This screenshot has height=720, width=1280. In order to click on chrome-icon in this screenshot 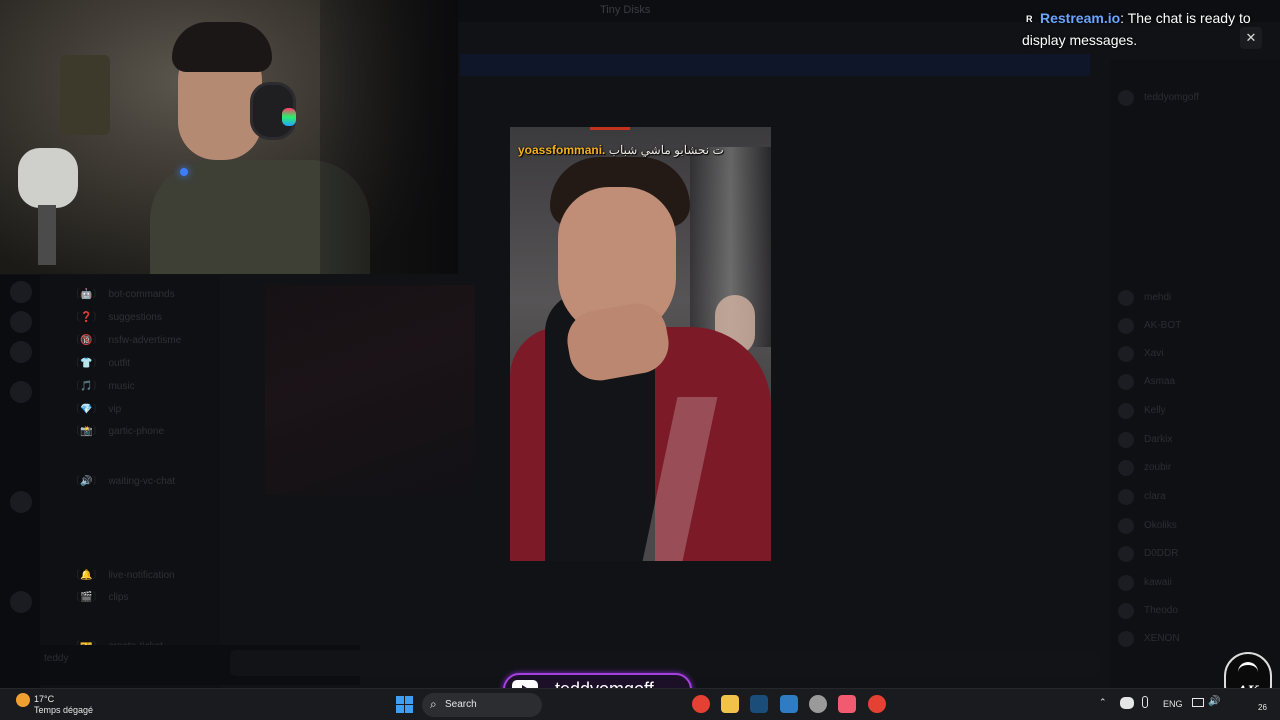, I will do `click(701, 704)`.